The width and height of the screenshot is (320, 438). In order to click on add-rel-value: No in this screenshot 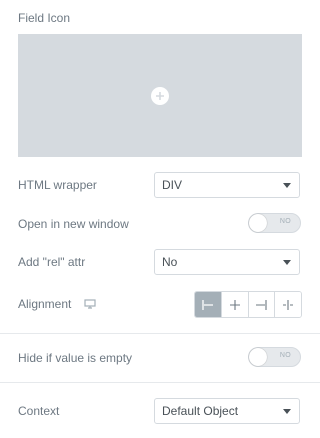, I will do `click(170, 262)`.